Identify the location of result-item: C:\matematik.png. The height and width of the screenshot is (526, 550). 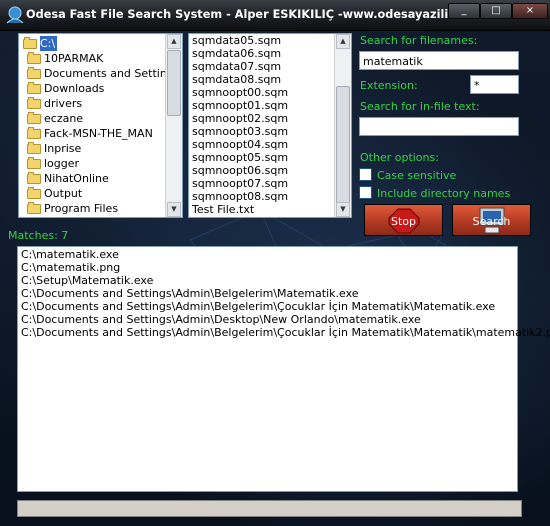
(267, 267).